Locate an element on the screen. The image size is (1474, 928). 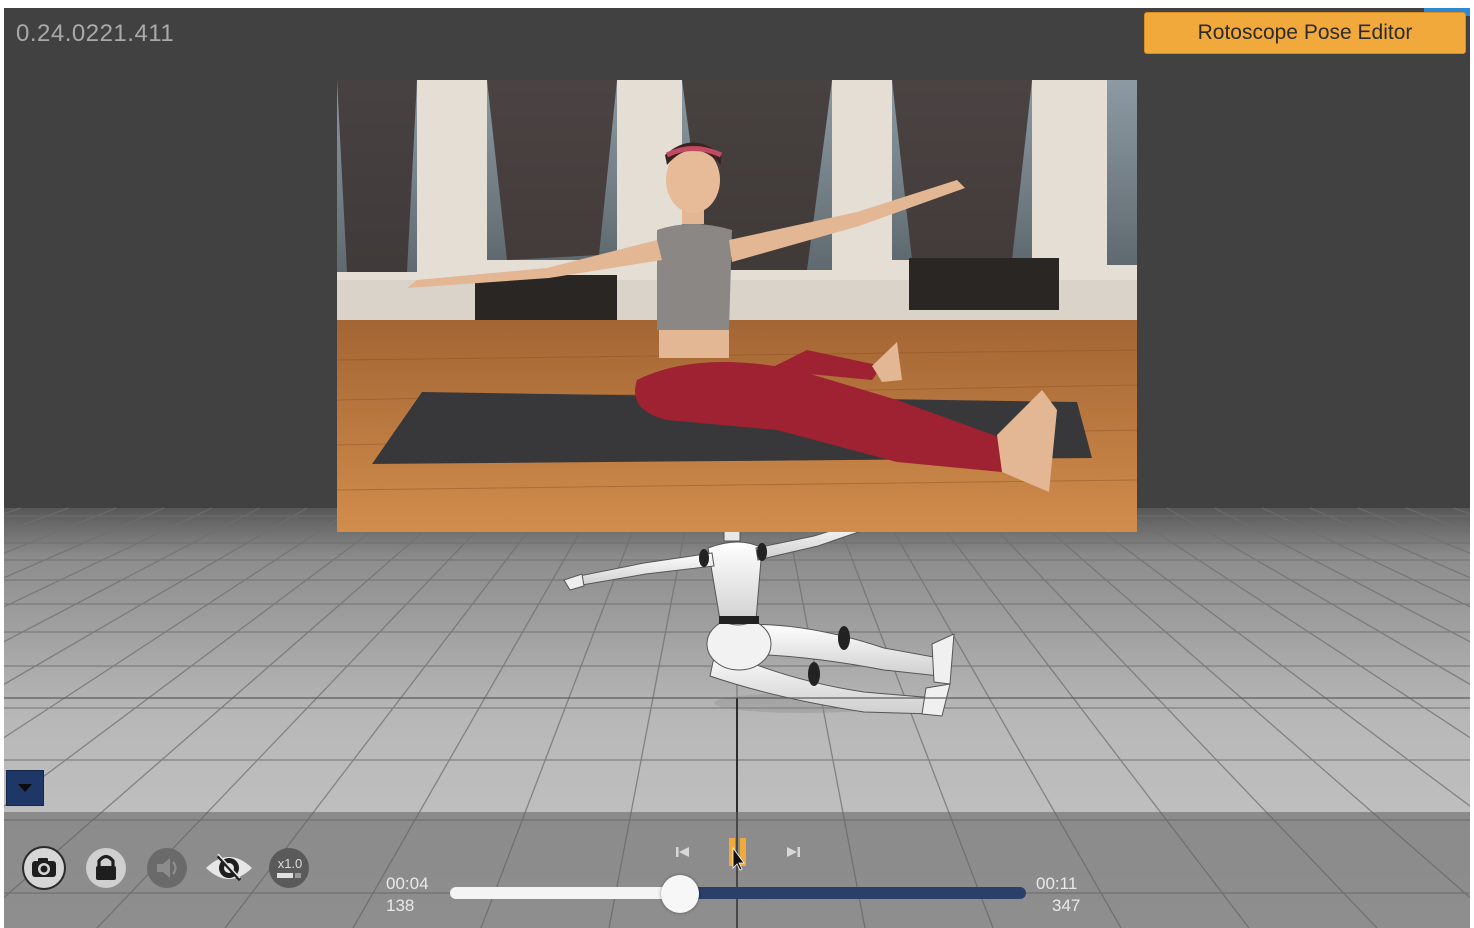
playback-speed-button: x1.0 is located at coordinates (289, 868).